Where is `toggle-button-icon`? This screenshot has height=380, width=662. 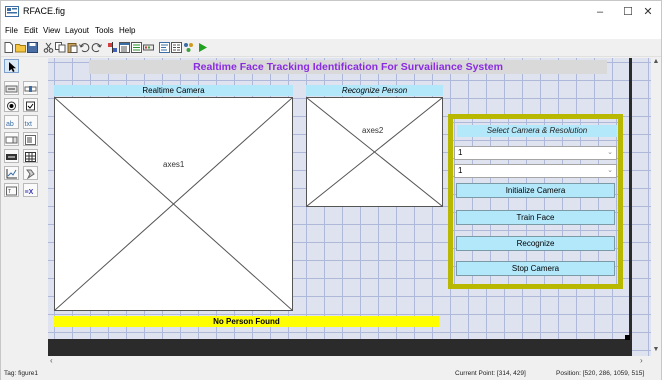 toggle-button-icon is located at coordinates (11, 157).